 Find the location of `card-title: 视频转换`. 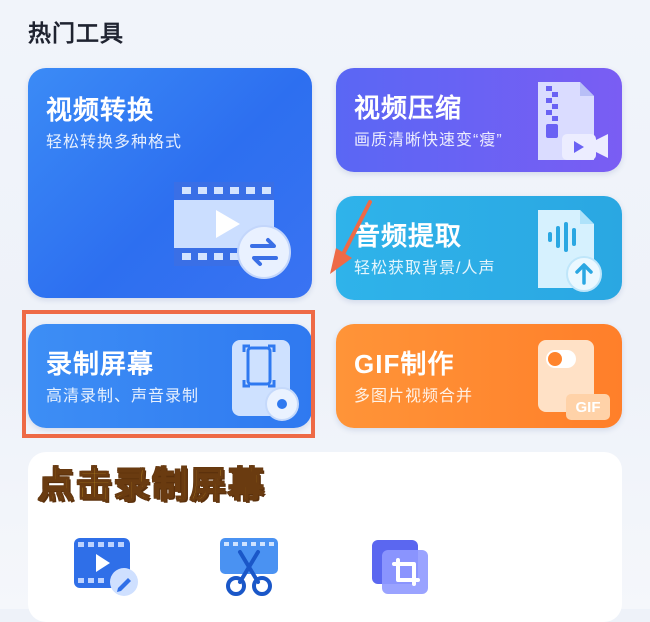

card-title: 视频转换 is located at coordinates (100, 110).